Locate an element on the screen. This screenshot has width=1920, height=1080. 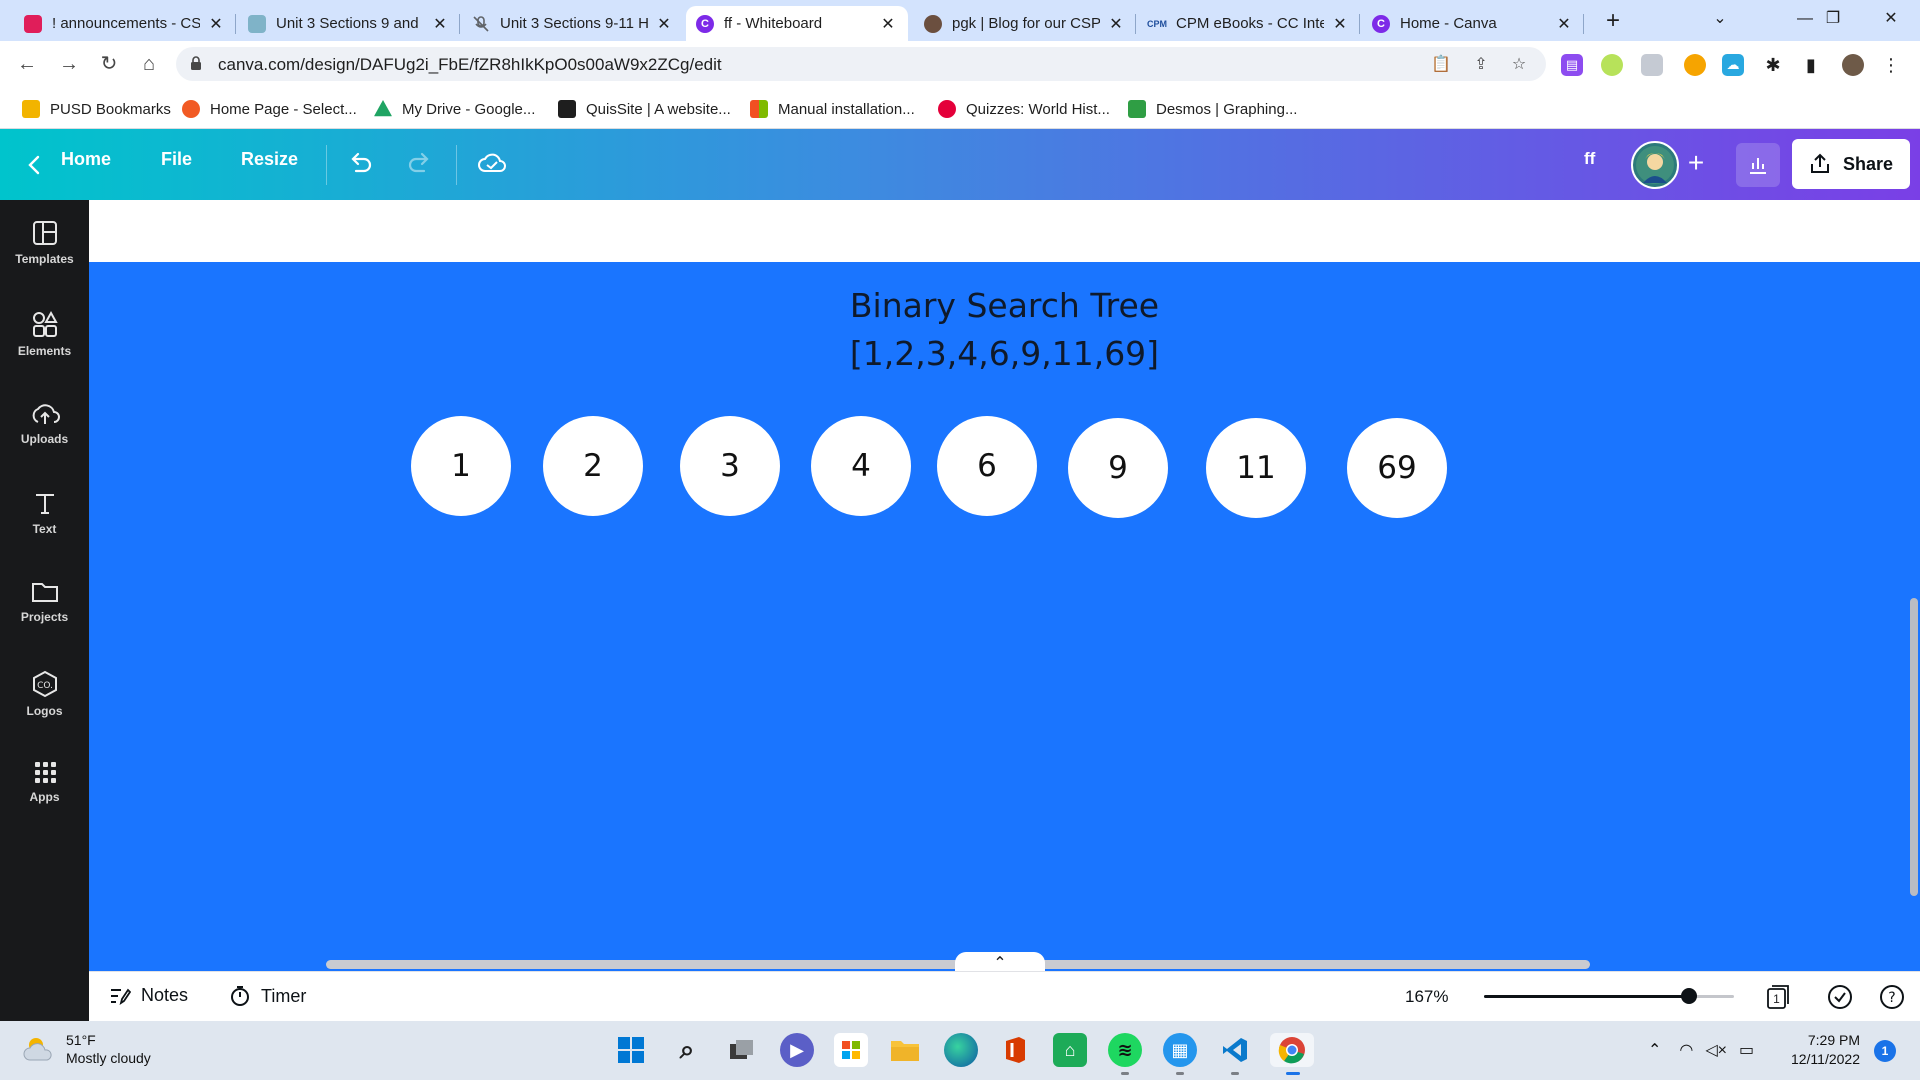
docker-icon: ▦ is located at coordinates (1180, 1050).